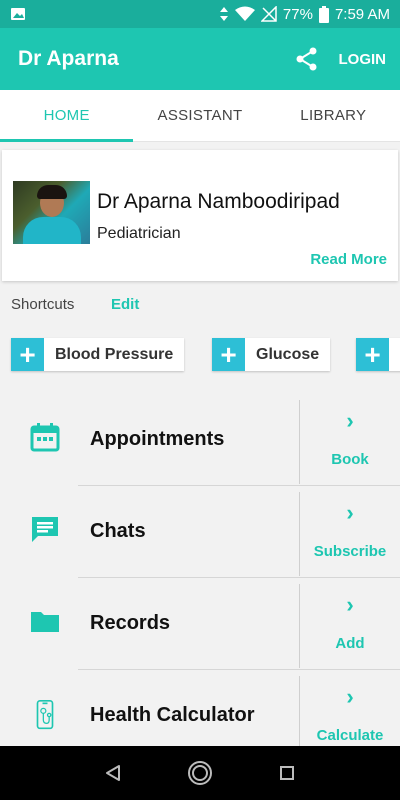 The image size is (400, 800). What do you see at coordinates (350, 534) in the screenshot?
I see `subscribe-button: › Subscribe` at bounding box center [350, 534].